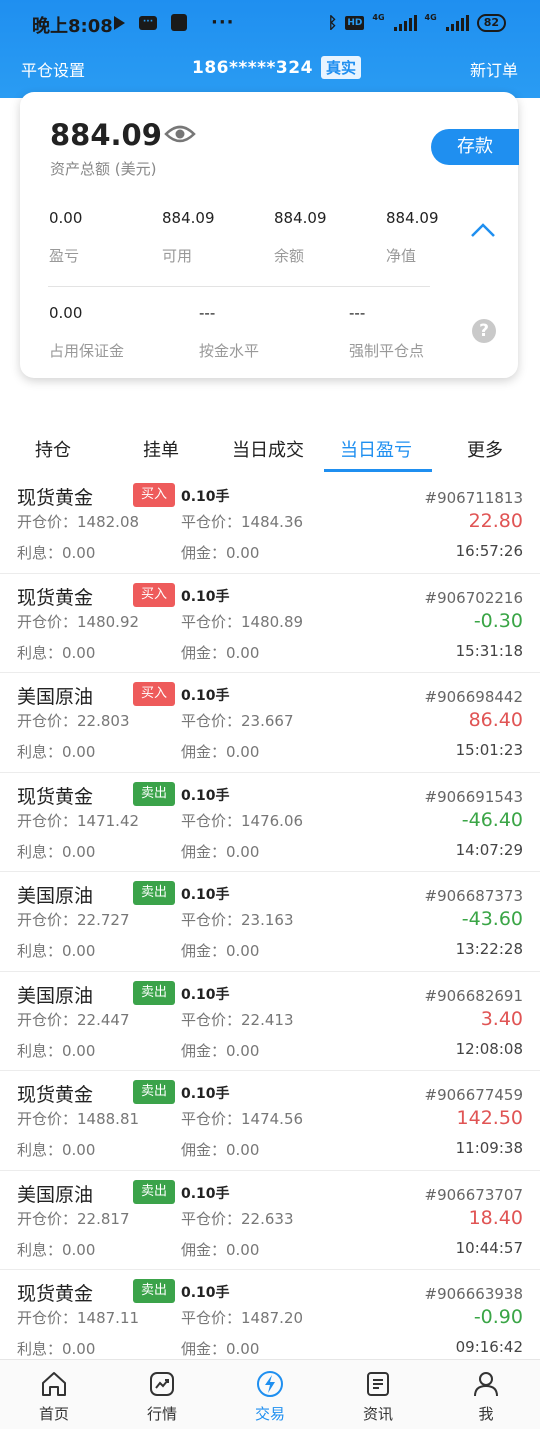 This screenshot has width=540, height=1429. I want to click on order-close-price: 平仓价：1474.56, so click(242, 1119).